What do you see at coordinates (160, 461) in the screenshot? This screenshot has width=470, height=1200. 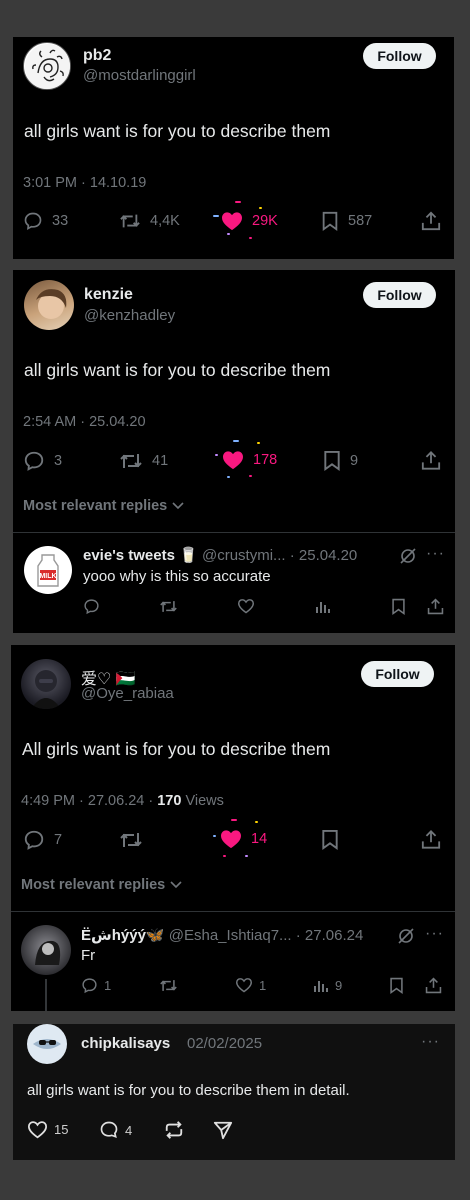 I see `repost-count: 41` at bounding box center [160, 461].